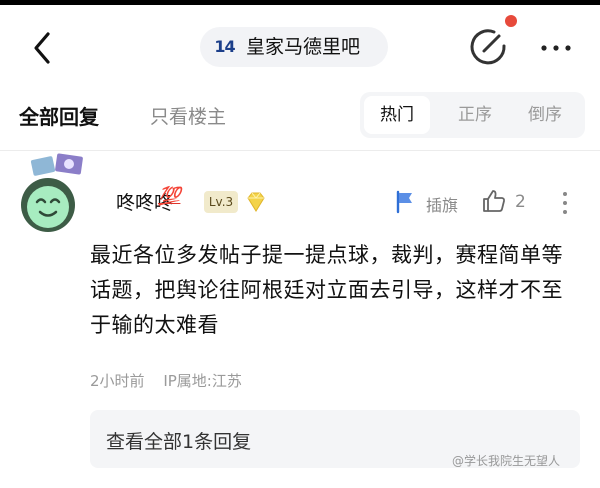 Image resolution: width=600 pixels, height=488 pixels. I want to click on sort-ascending: 正序, so click(475, 115).